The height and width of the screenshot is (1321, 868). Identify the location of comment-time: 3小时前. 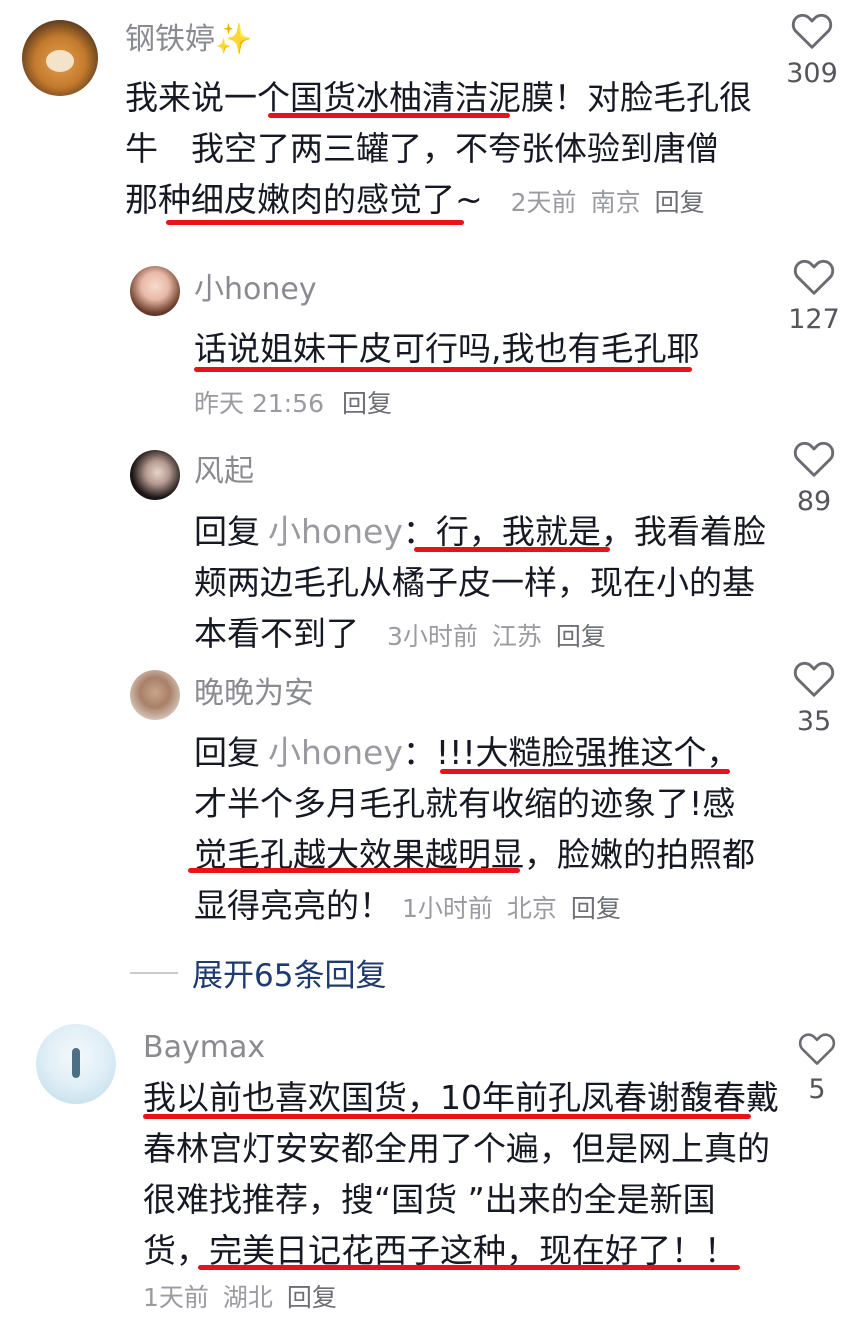
(432, 636).